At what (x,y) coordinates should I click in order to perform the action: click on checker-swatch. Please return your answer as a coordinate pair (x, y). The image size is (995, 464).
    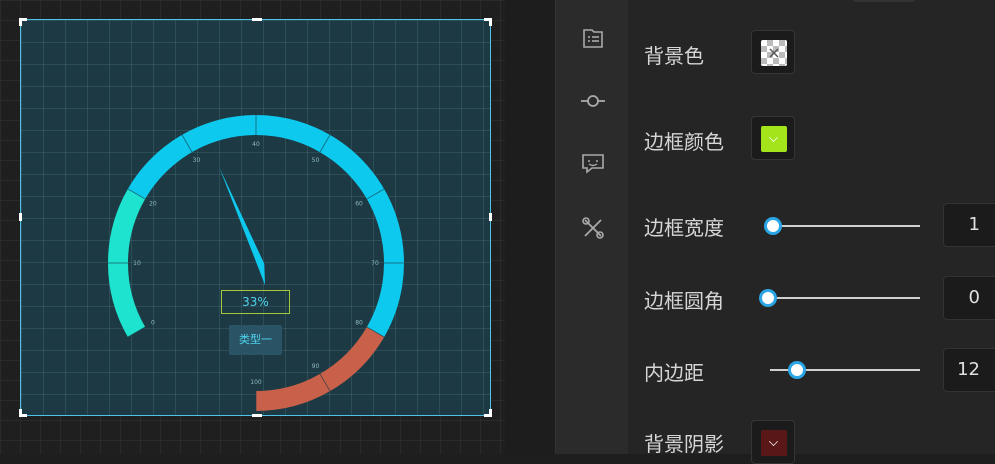
    Looking at the image, I should click on (774, 53).